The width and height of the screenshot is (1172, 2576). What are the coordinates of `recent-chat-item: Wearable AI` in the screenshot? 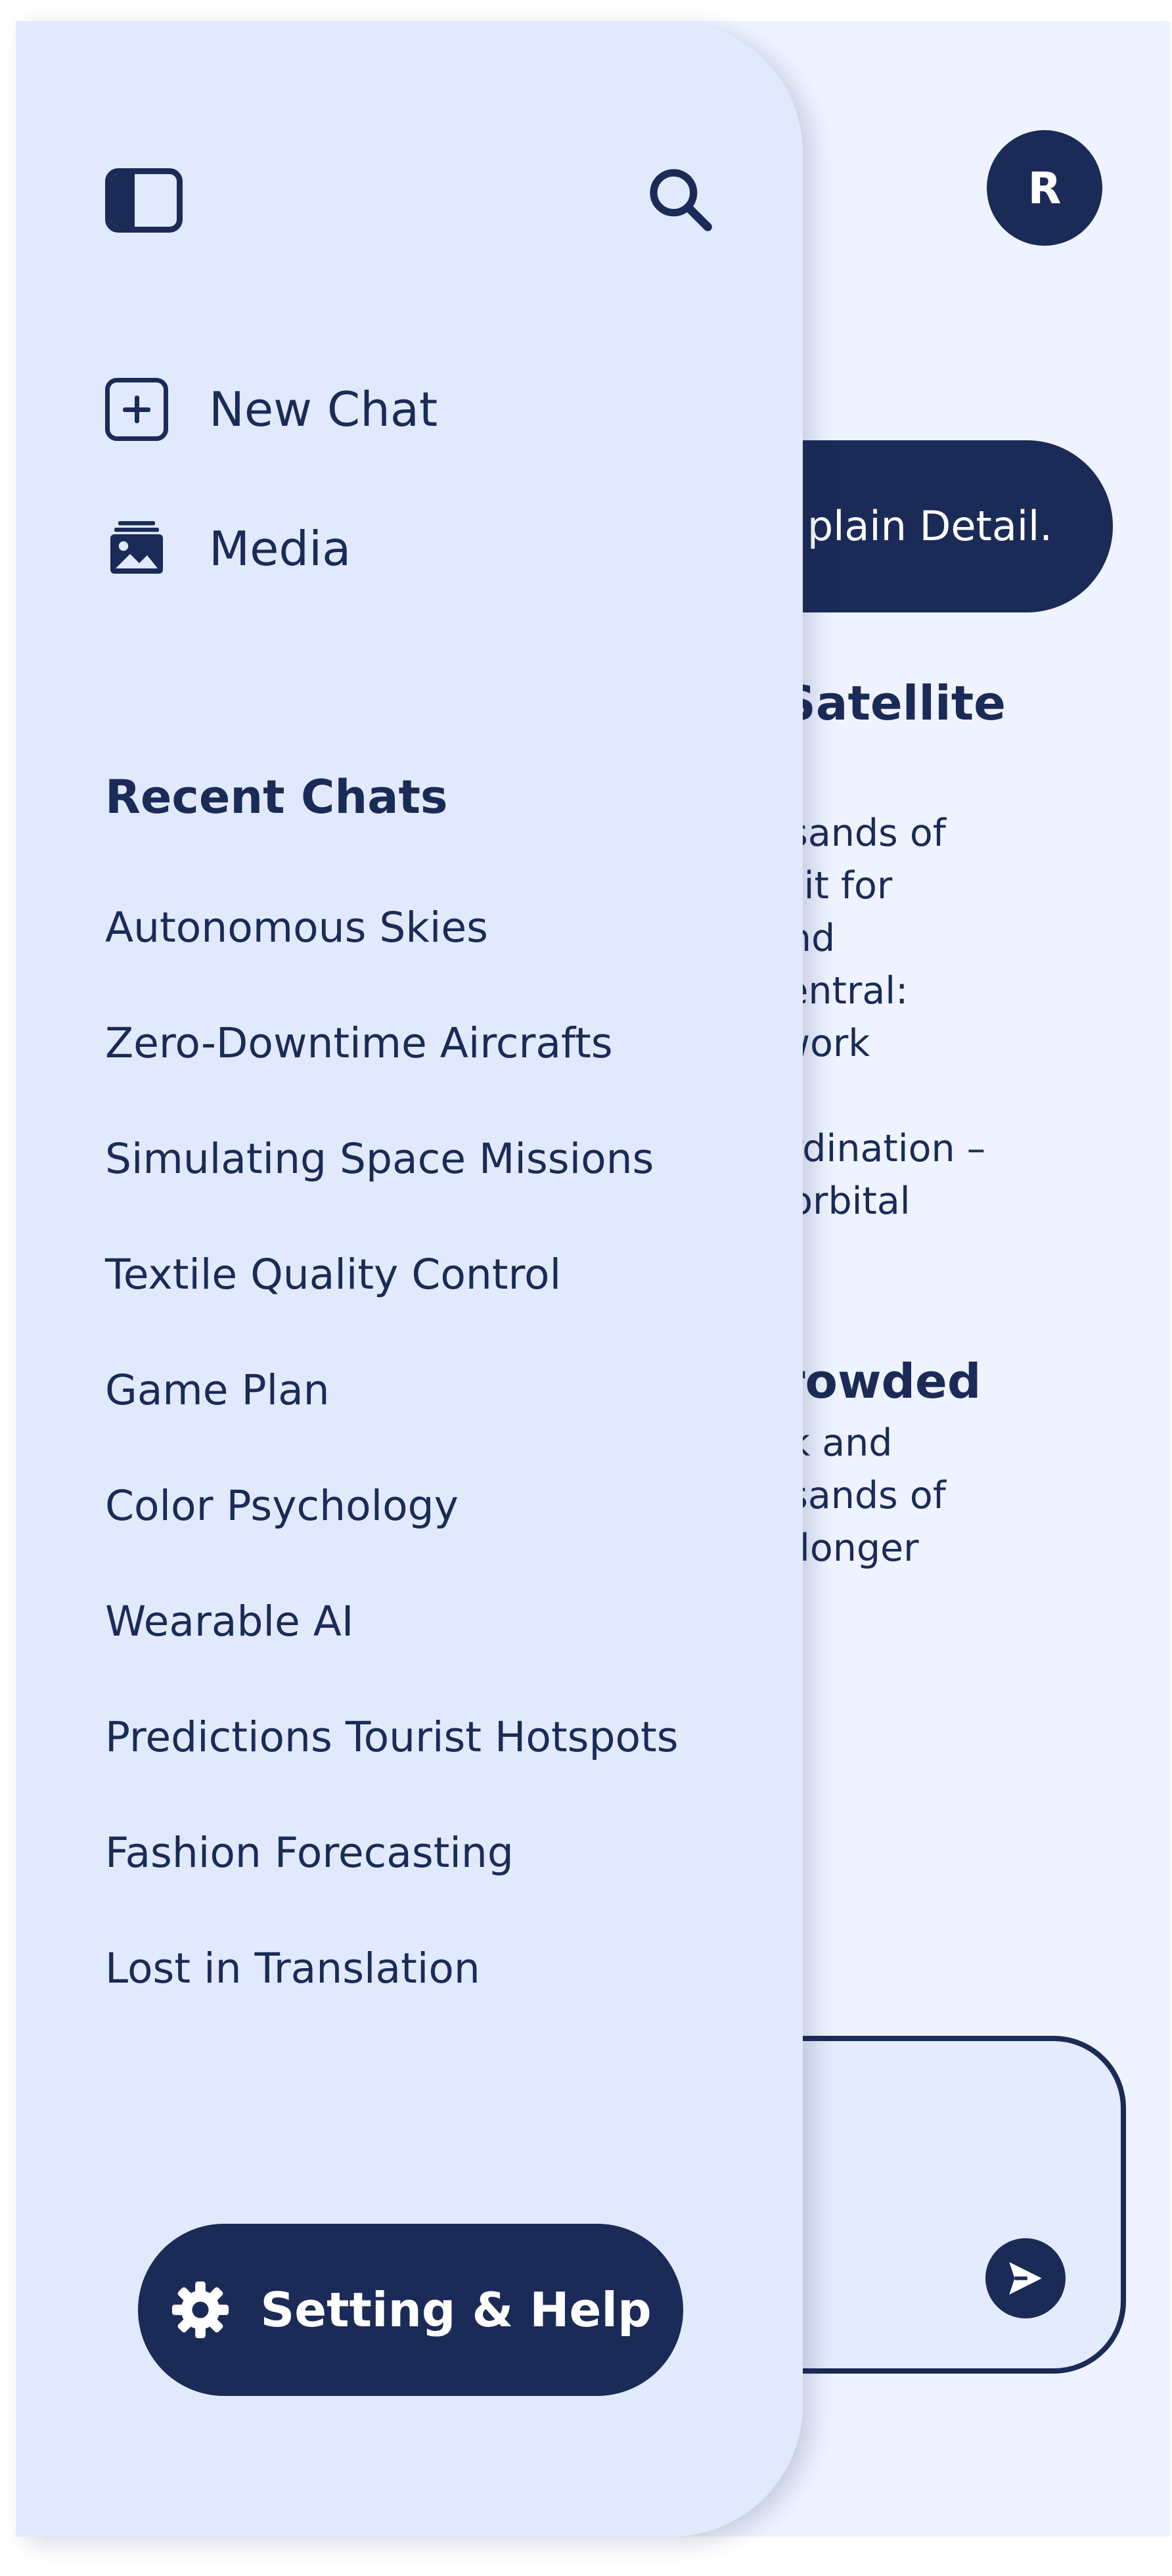 It's located at (392, 1647).